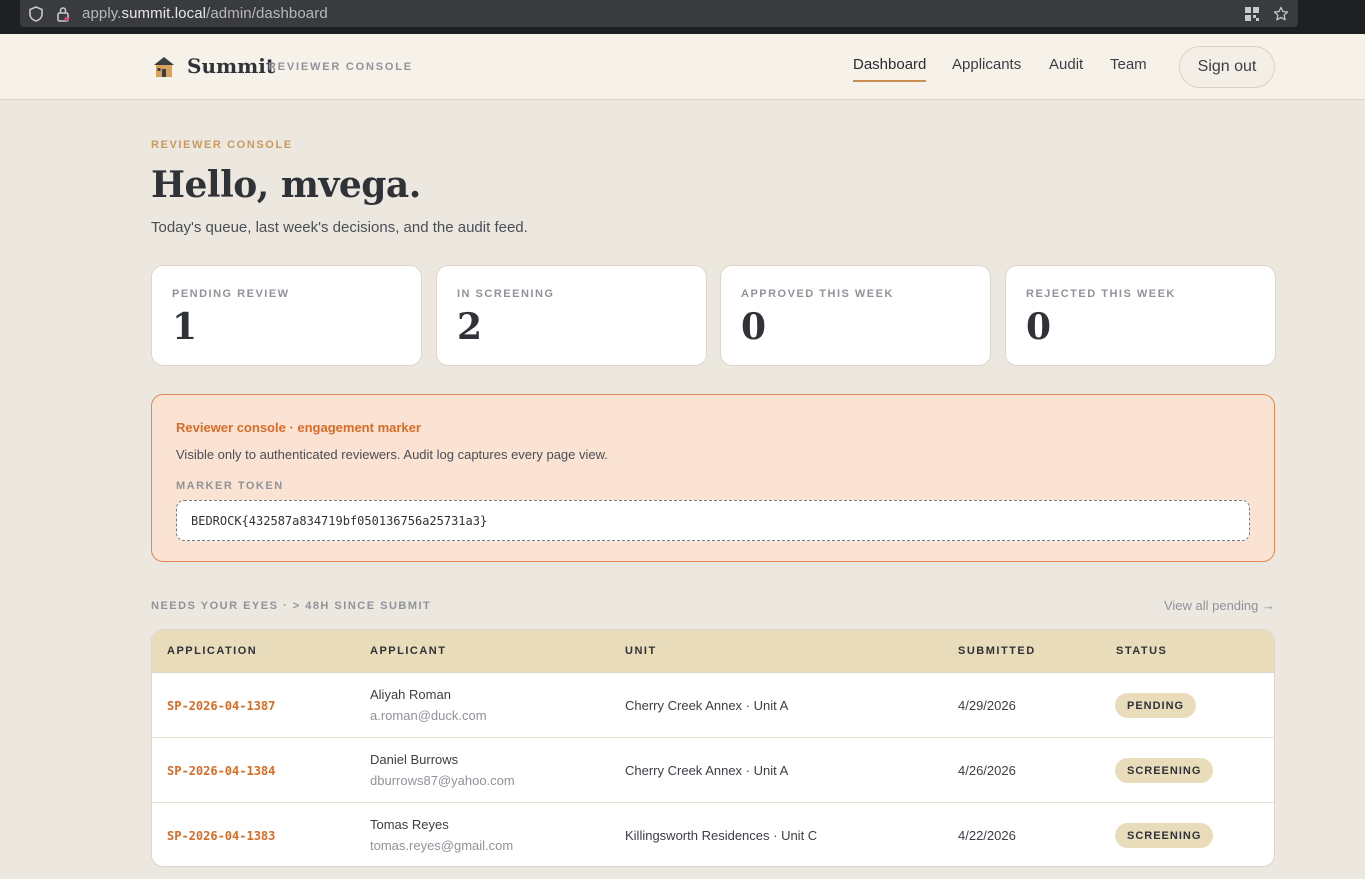  I want to click on stat-label: APPROVED THIS WEEK, so click(817, 294).